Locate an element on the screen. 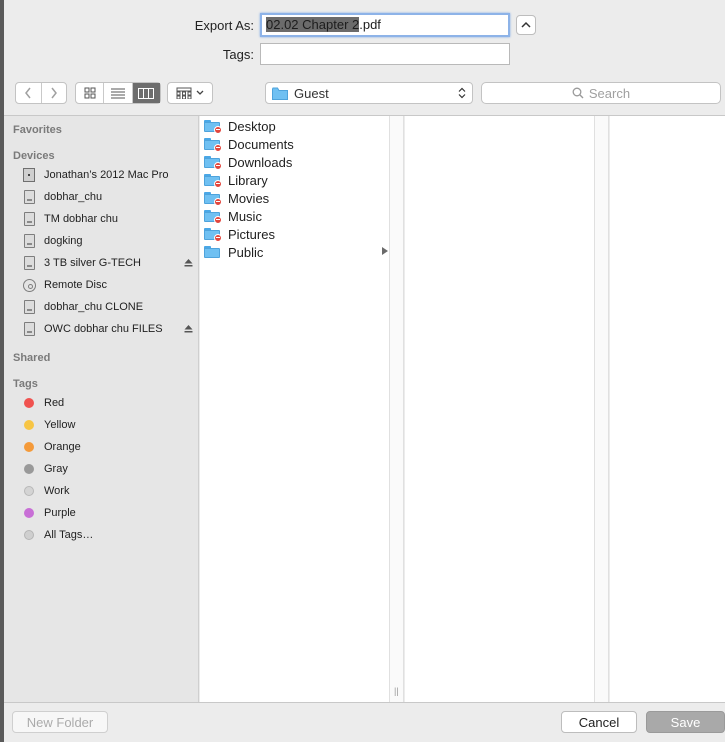 The image size is (725, 742). sidebar-tag-red: Red is located at coordinates (108, 403).